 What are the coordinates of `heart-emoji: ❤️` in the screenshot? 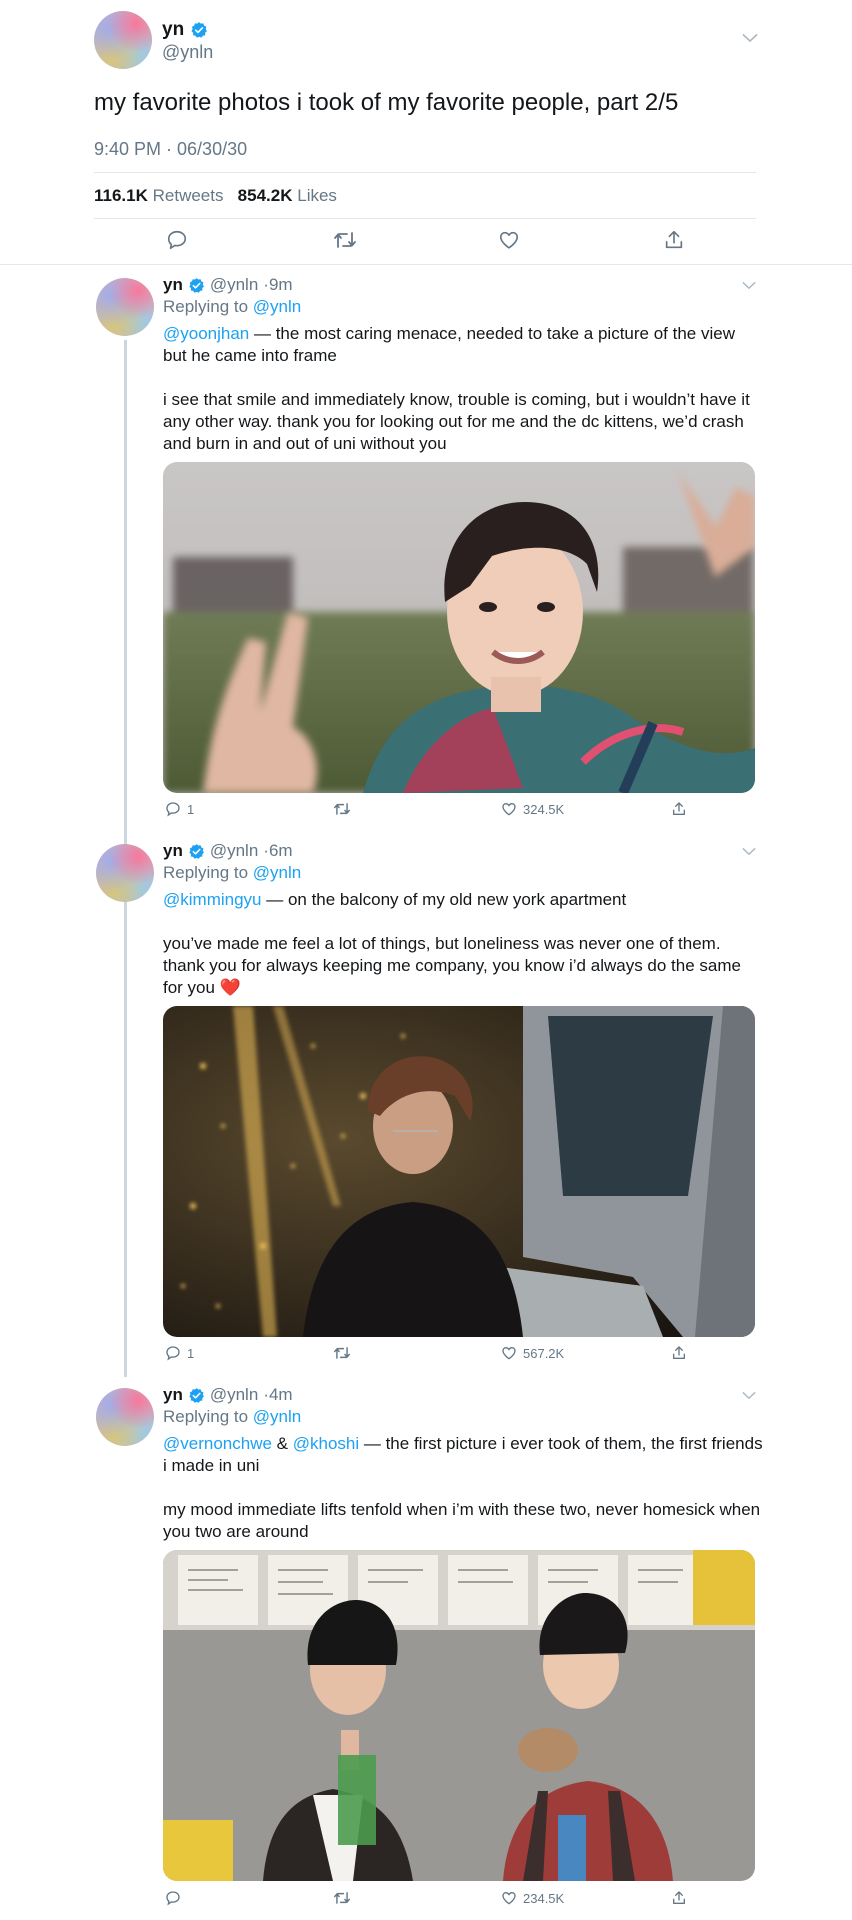 It's located at (230, 987).